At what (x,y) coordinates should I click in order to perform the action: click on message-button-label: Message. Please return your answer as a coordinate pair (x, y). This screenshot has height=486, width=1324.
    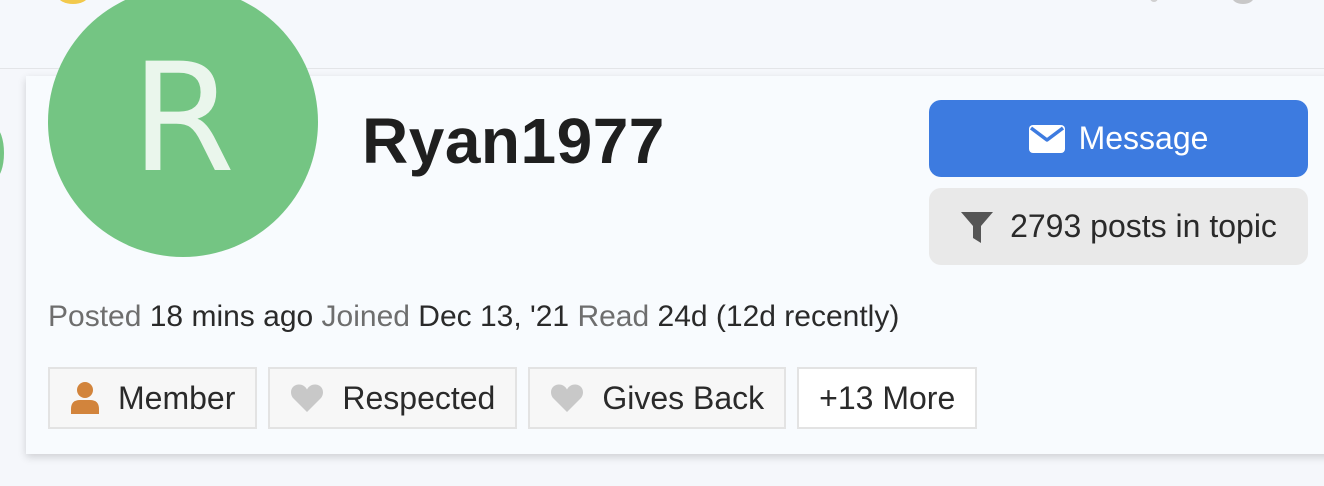
    Looking at the image, I should click on (1143, 138).